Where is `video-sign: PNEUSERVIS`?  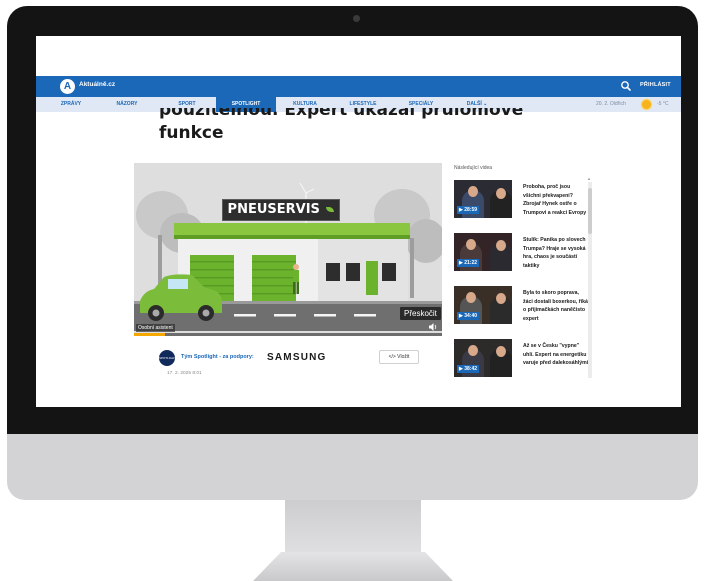
video-sign: PNEUSERVIS is located at coordinates (281, 210).